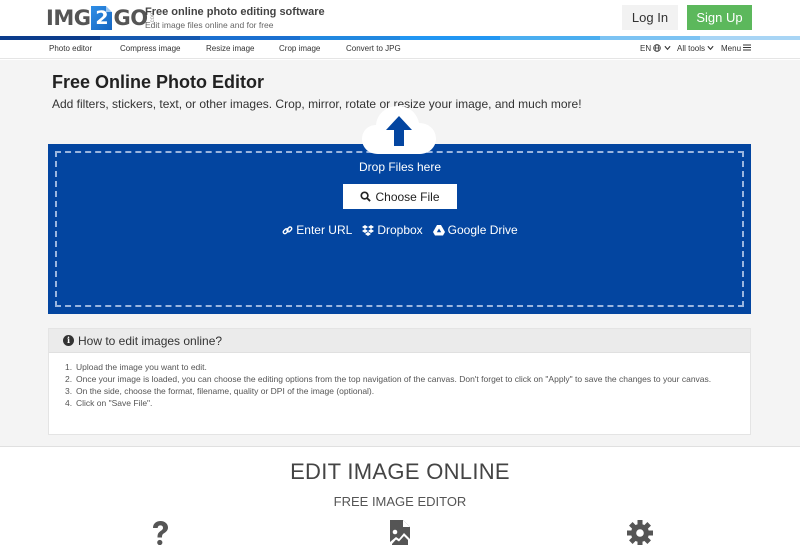 The width and height of the screenshot is (800, 545). I want to click on menu-button: Menu, so click(736, 48).